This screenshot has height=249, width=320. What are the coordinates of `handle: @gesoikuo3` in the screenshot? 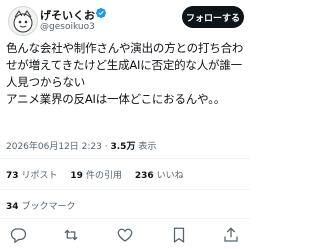 It's located at (67, 27).